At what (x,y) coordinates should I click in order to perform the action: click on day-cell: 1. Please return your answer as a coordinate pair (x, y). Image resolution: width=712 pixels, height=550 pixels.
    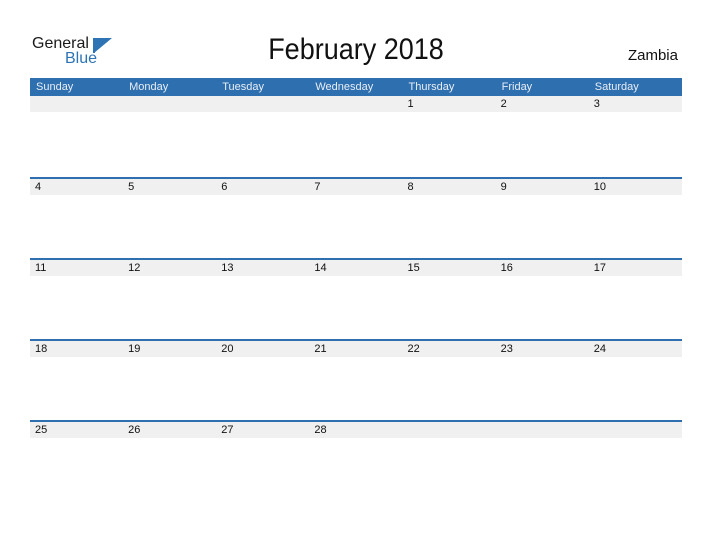
    Looking at the image, I should click on (410, 104).